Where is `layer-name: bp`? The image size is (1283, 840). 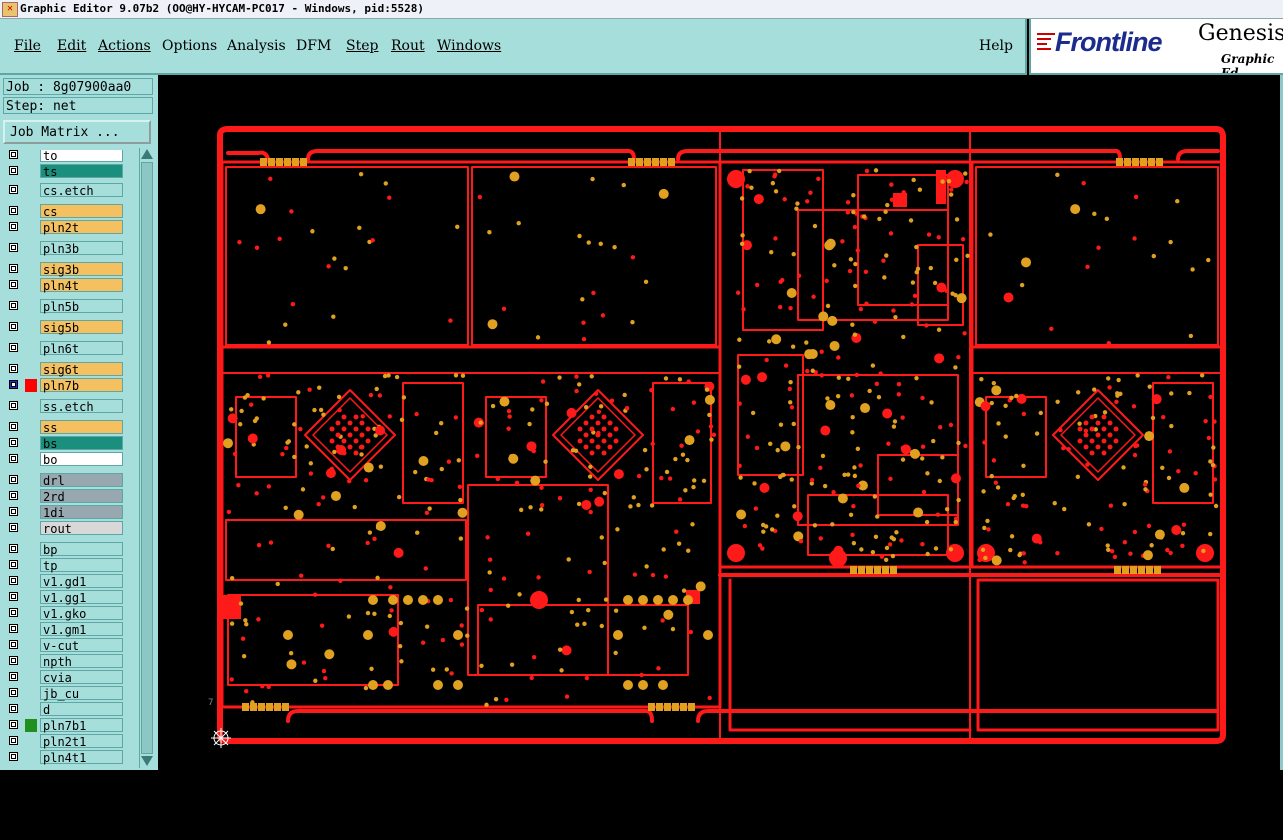 layer-name: bp is located at coordinates (81, 549).